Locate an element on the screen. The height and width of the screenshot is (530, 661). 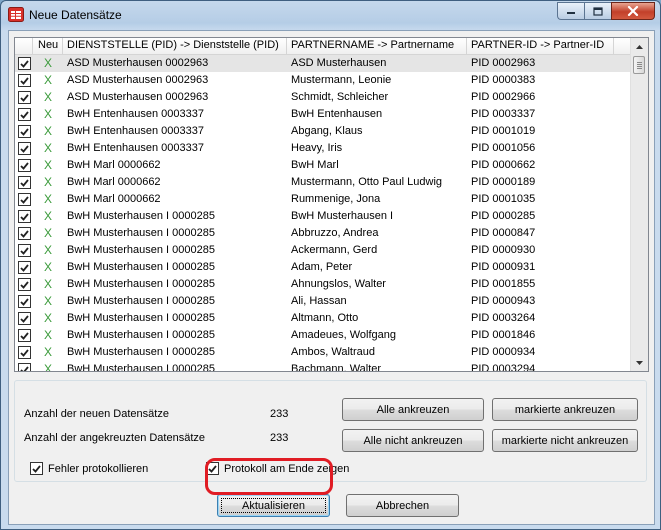
row-partnername: Heavy, Iris is located at coordinates (317, 148).